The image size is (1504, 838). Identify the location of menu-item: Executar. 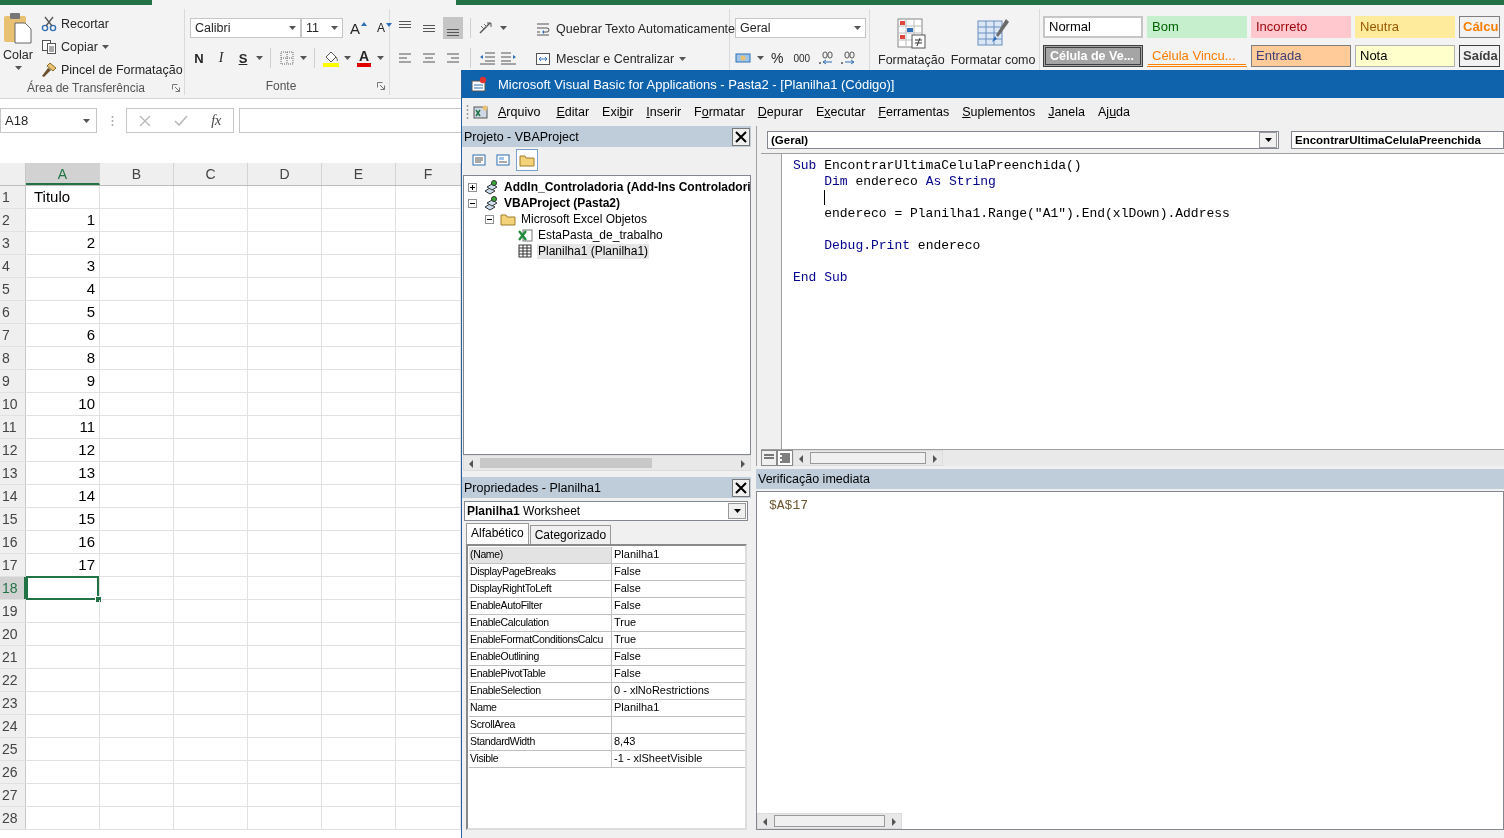
(841, 111).